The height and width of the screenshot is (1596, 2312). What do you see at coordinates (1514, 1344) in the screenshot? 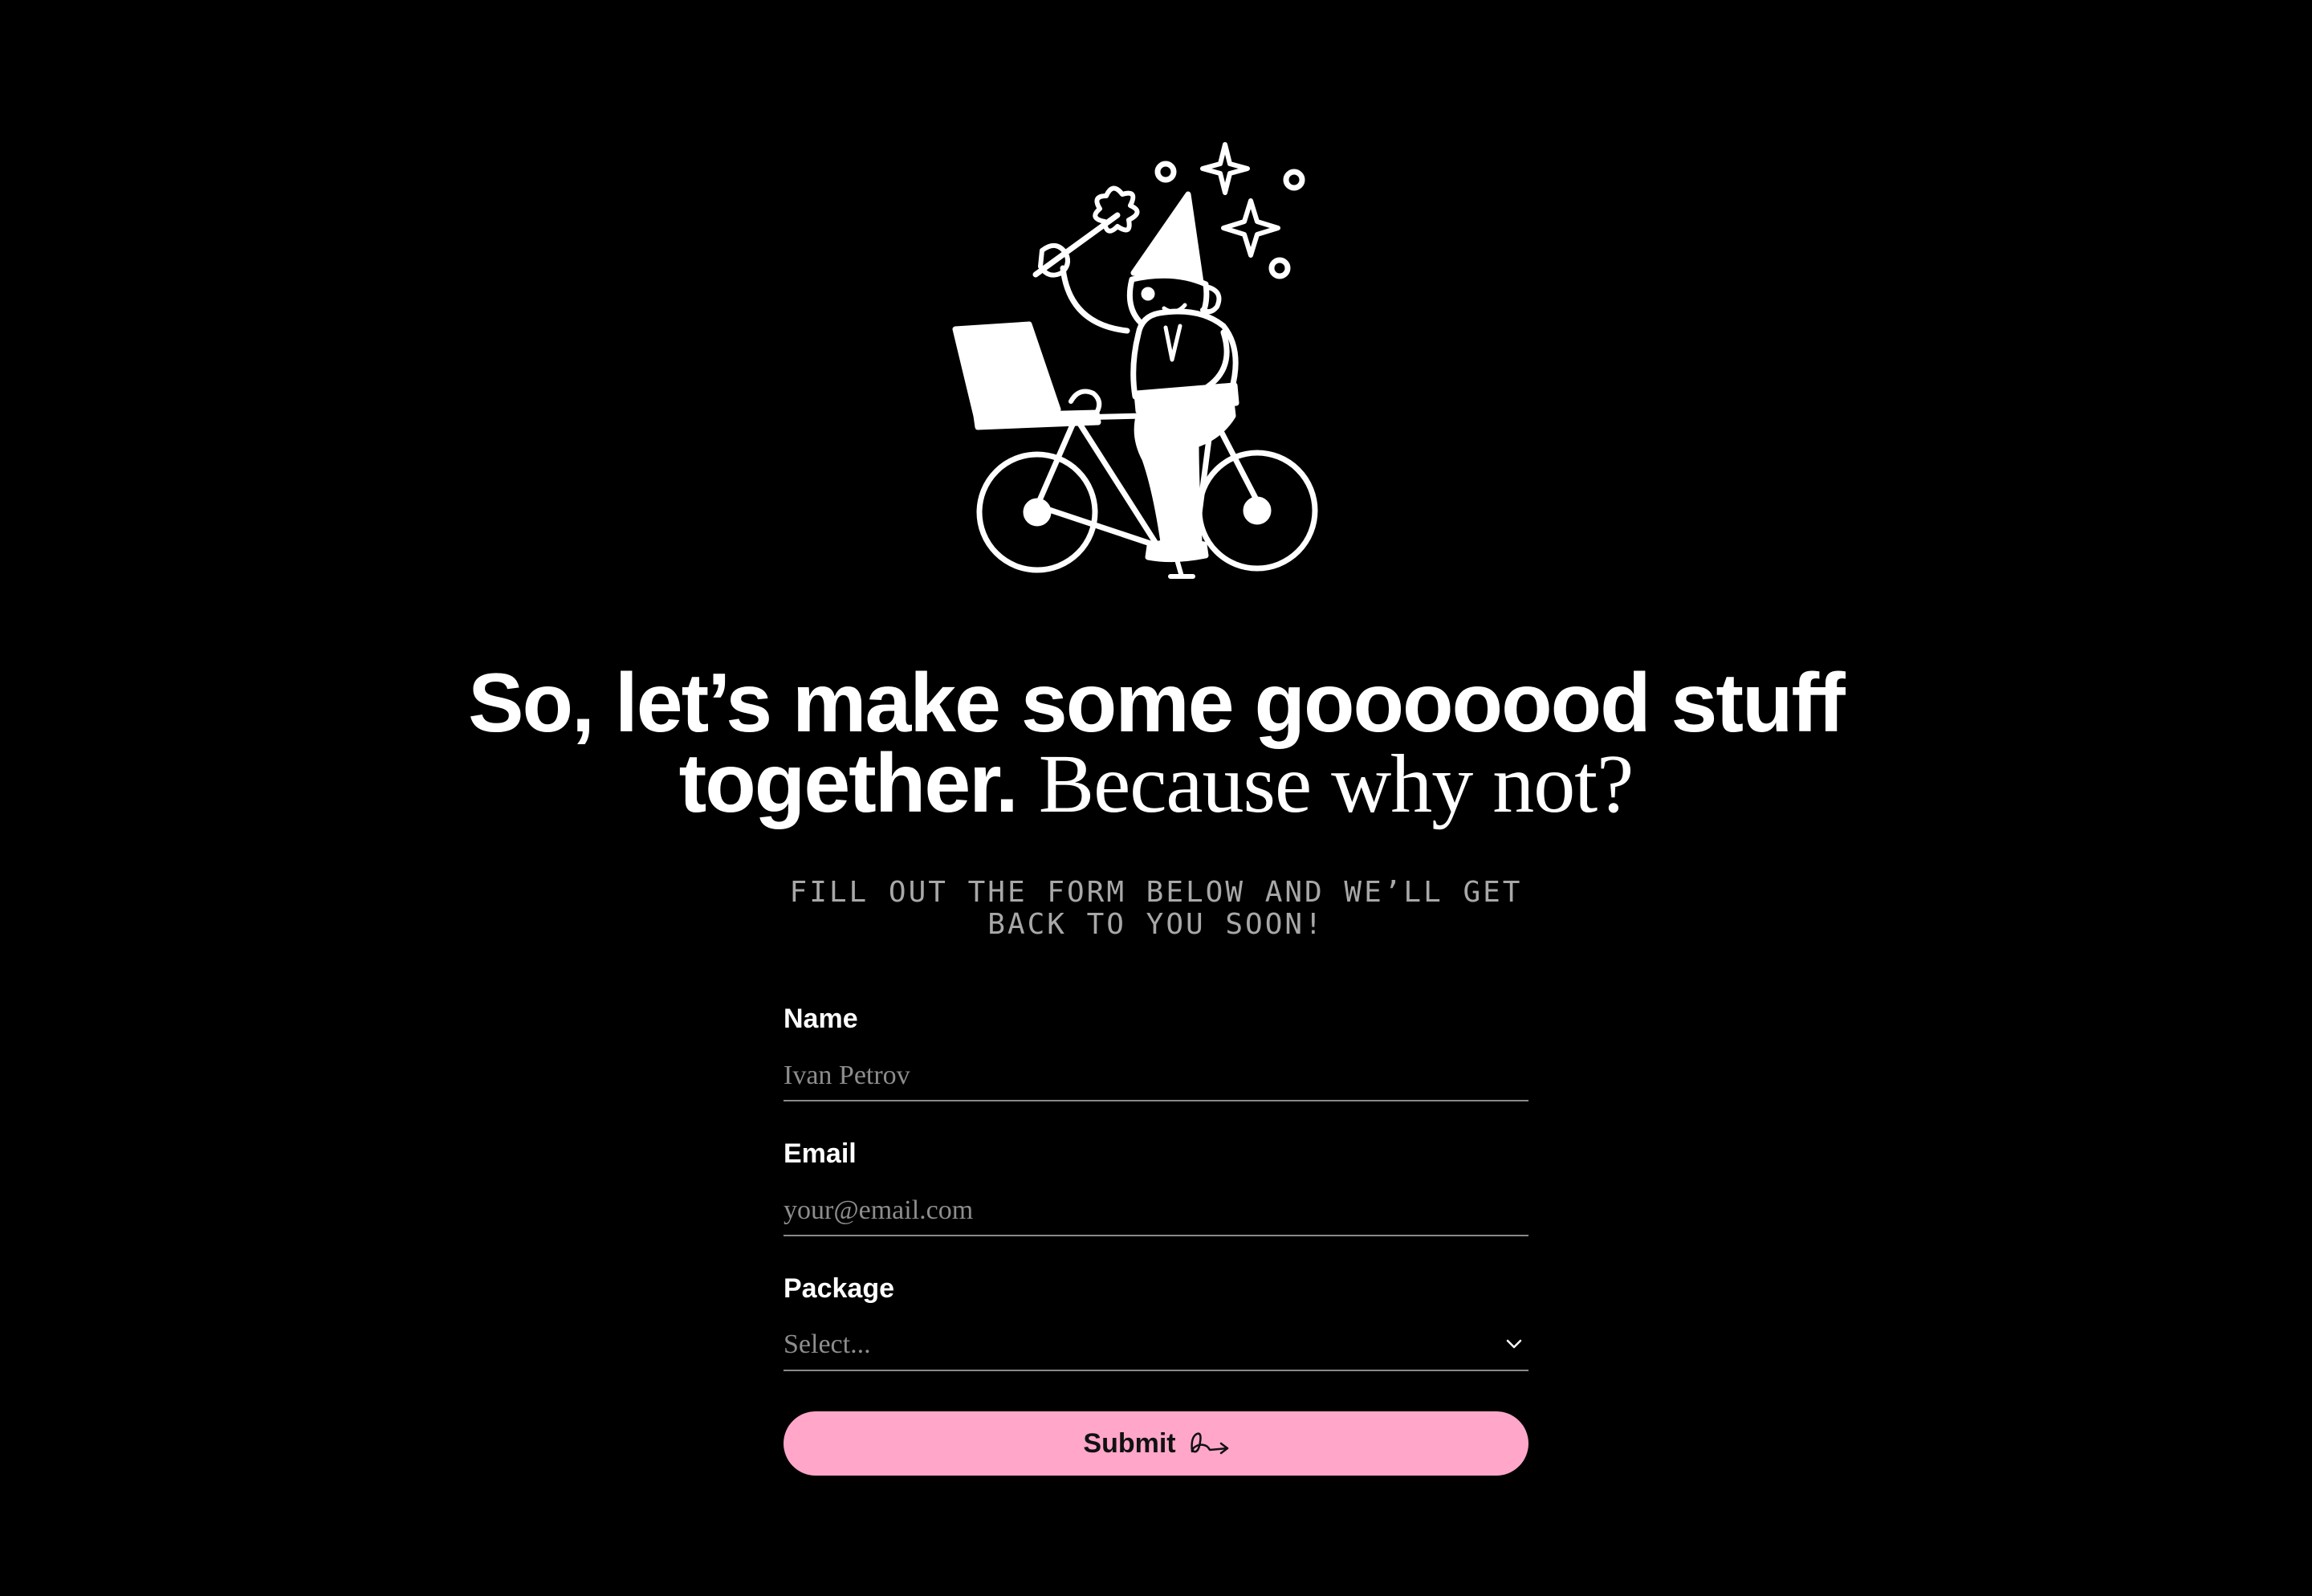
I see `chevron-down-icon` at bounding box center [1514, 1344].